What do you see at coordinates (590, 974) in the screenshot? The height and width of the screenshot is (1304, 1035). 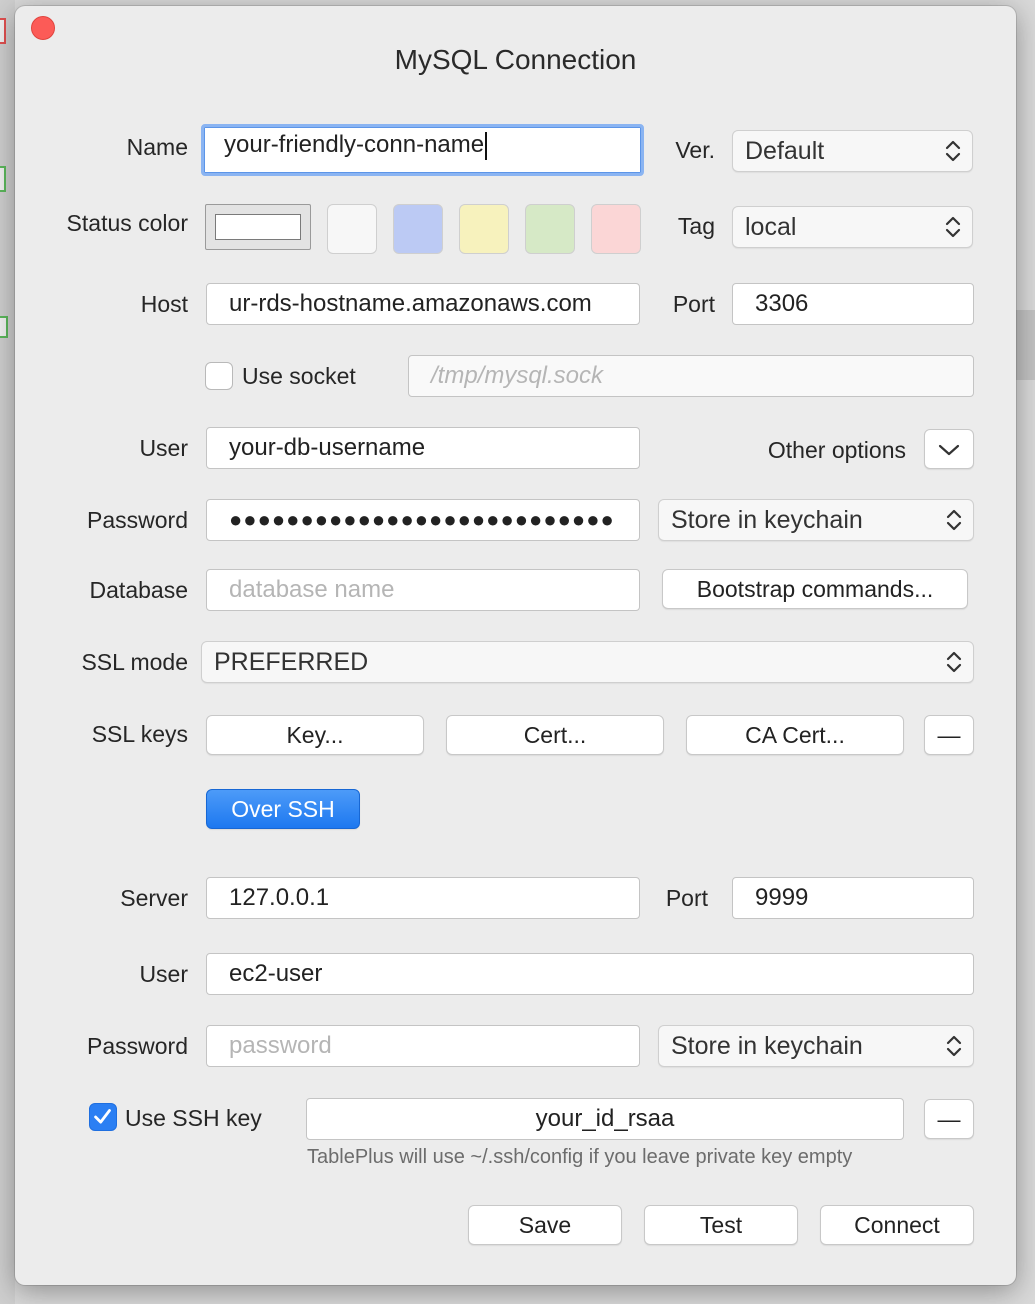 I see `ssh-user-input: ec2-user` at bounding box center [590, 974].